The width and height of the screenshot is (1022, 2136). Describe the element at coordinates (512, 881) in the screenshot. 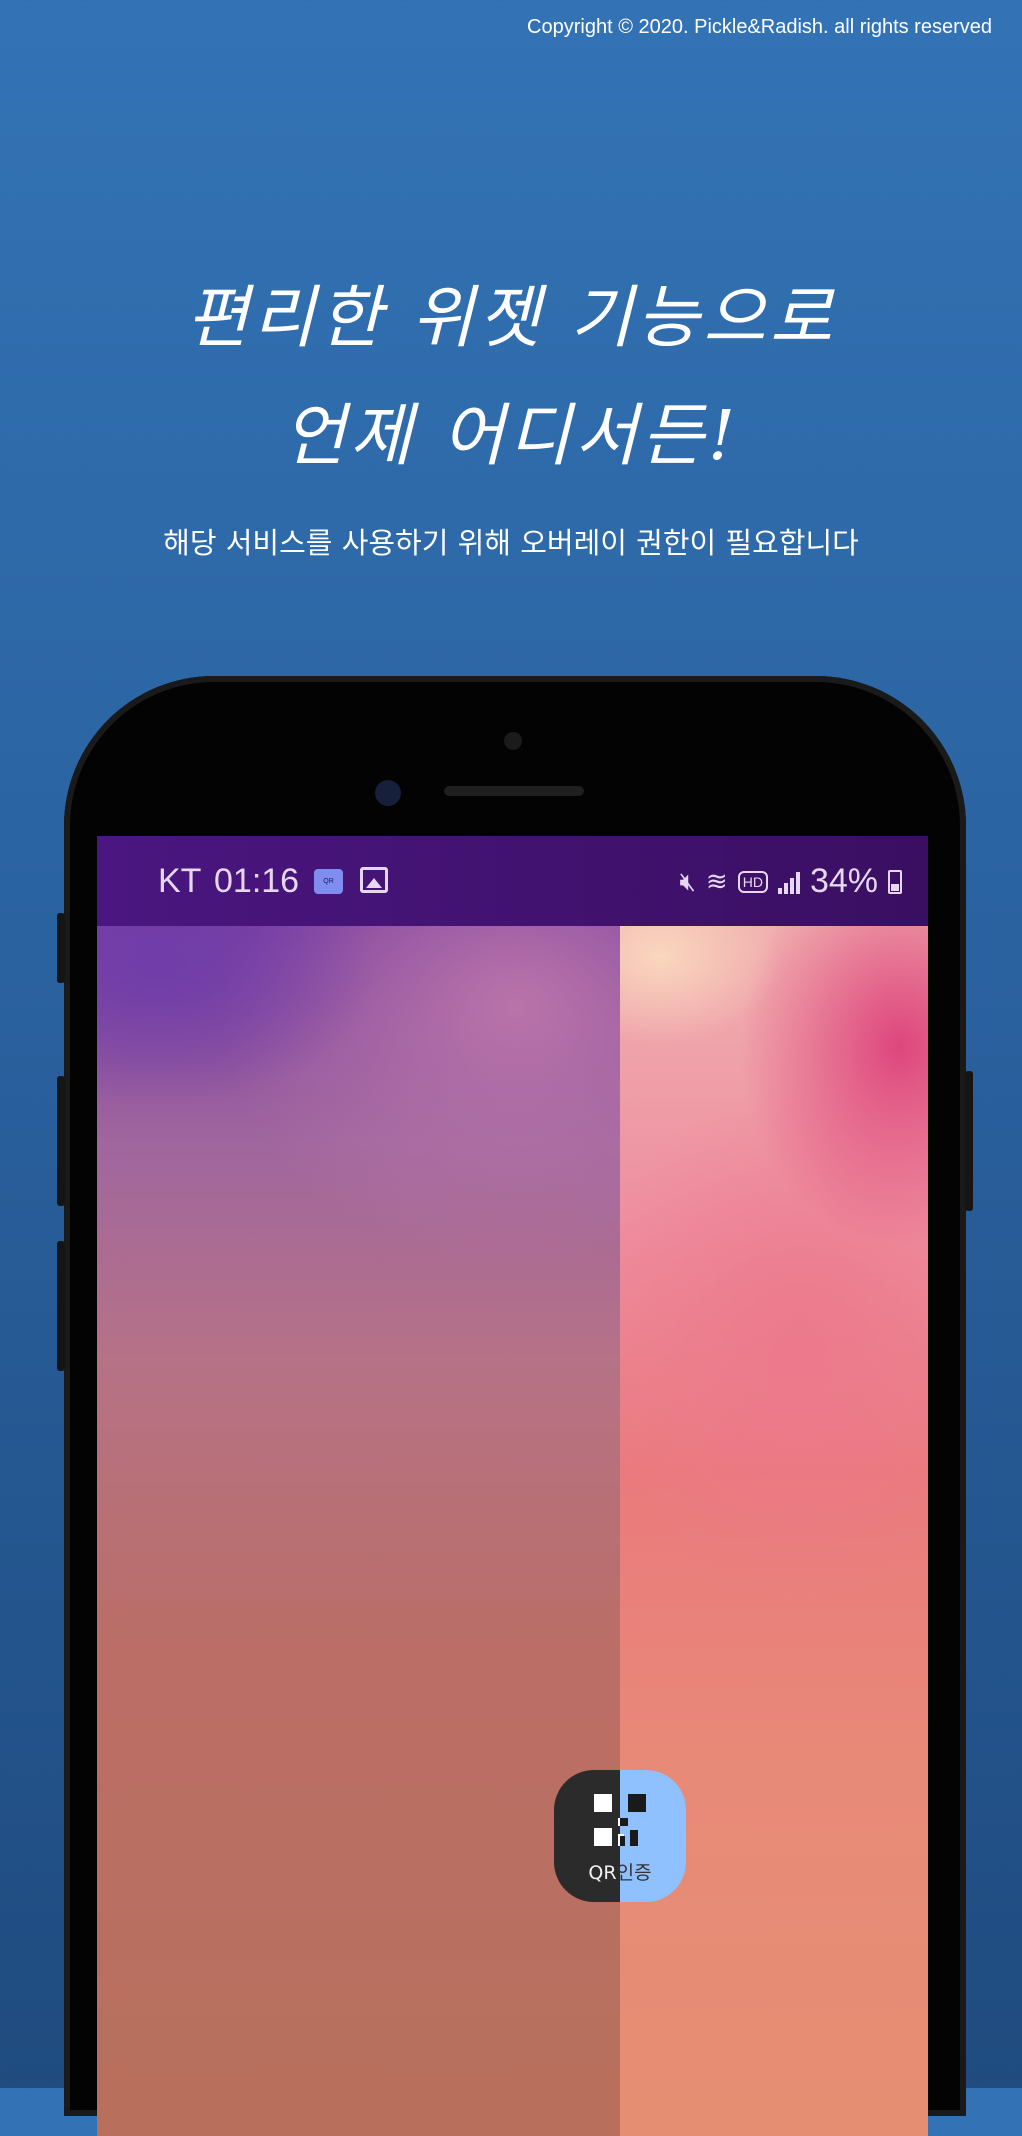

I see `status-bar: KT 01:16 QR 🔇︎ ≋ HD 34%` at that location.